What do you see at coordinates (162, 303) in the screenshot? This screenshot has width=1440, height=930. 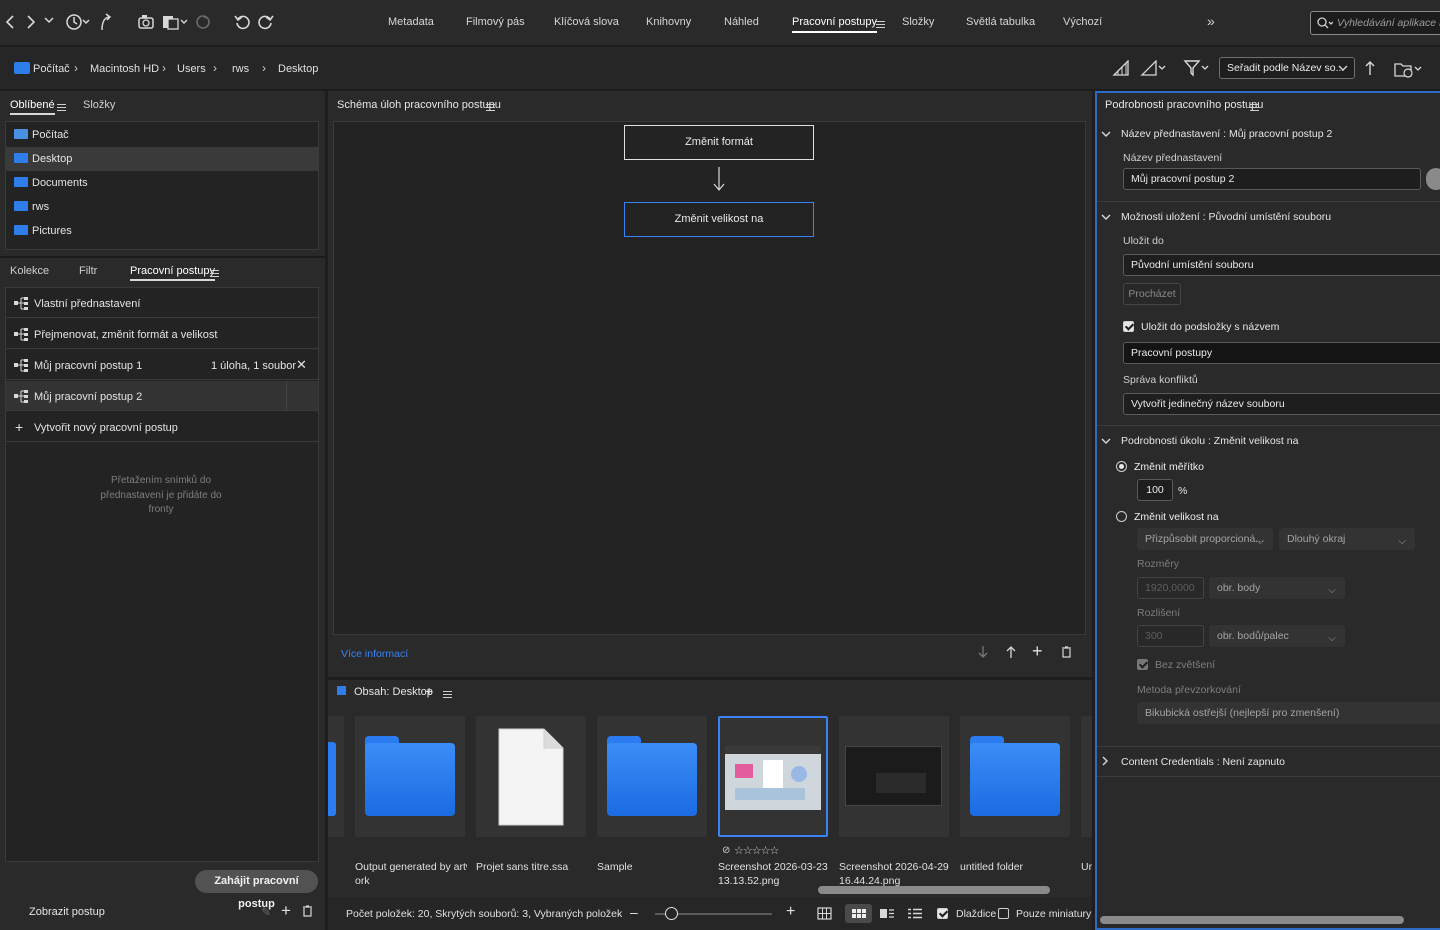 I see `workflow-item-custom-presets: Vlastní přednastavení` at bounding box center [162, 303].